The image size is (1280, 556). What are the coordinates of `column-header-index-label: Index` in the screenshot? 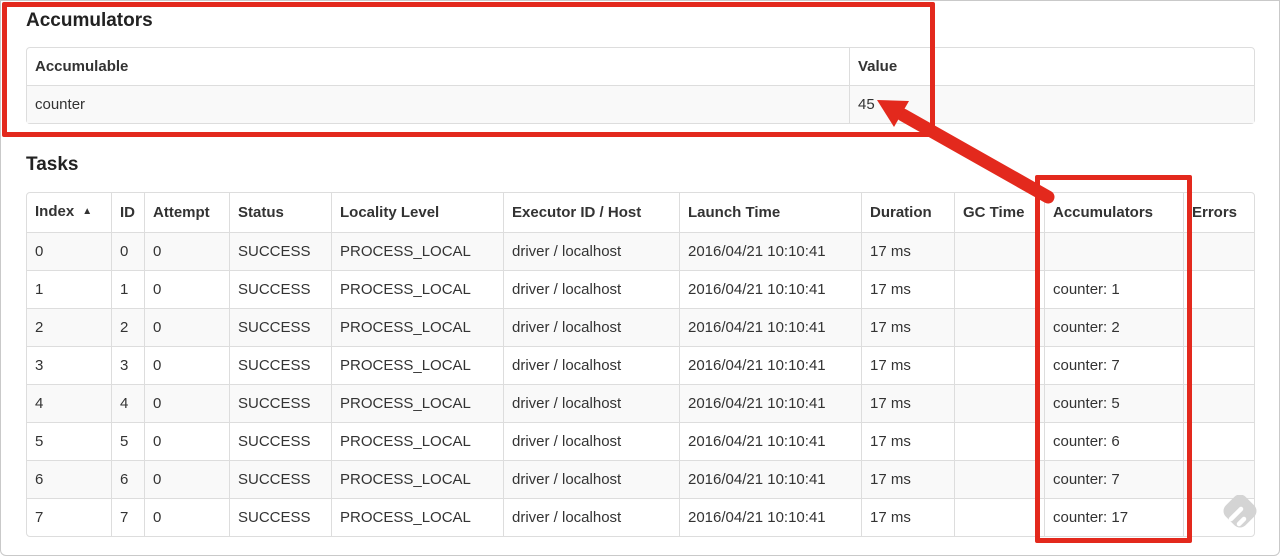 It's located at (55, 211).